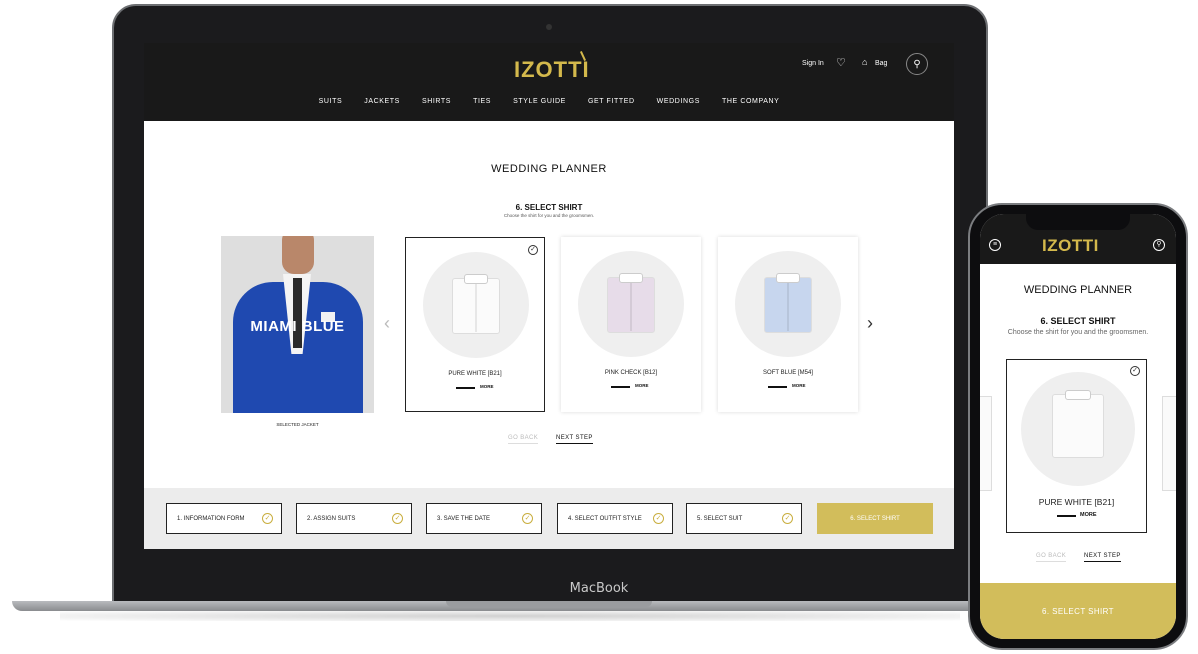 This screenshot has width=1198, height=654. Describe the element at coordinates (1051, 557) in the screenshot. I see `mobile-go-back-link: GO BACK` at that location.